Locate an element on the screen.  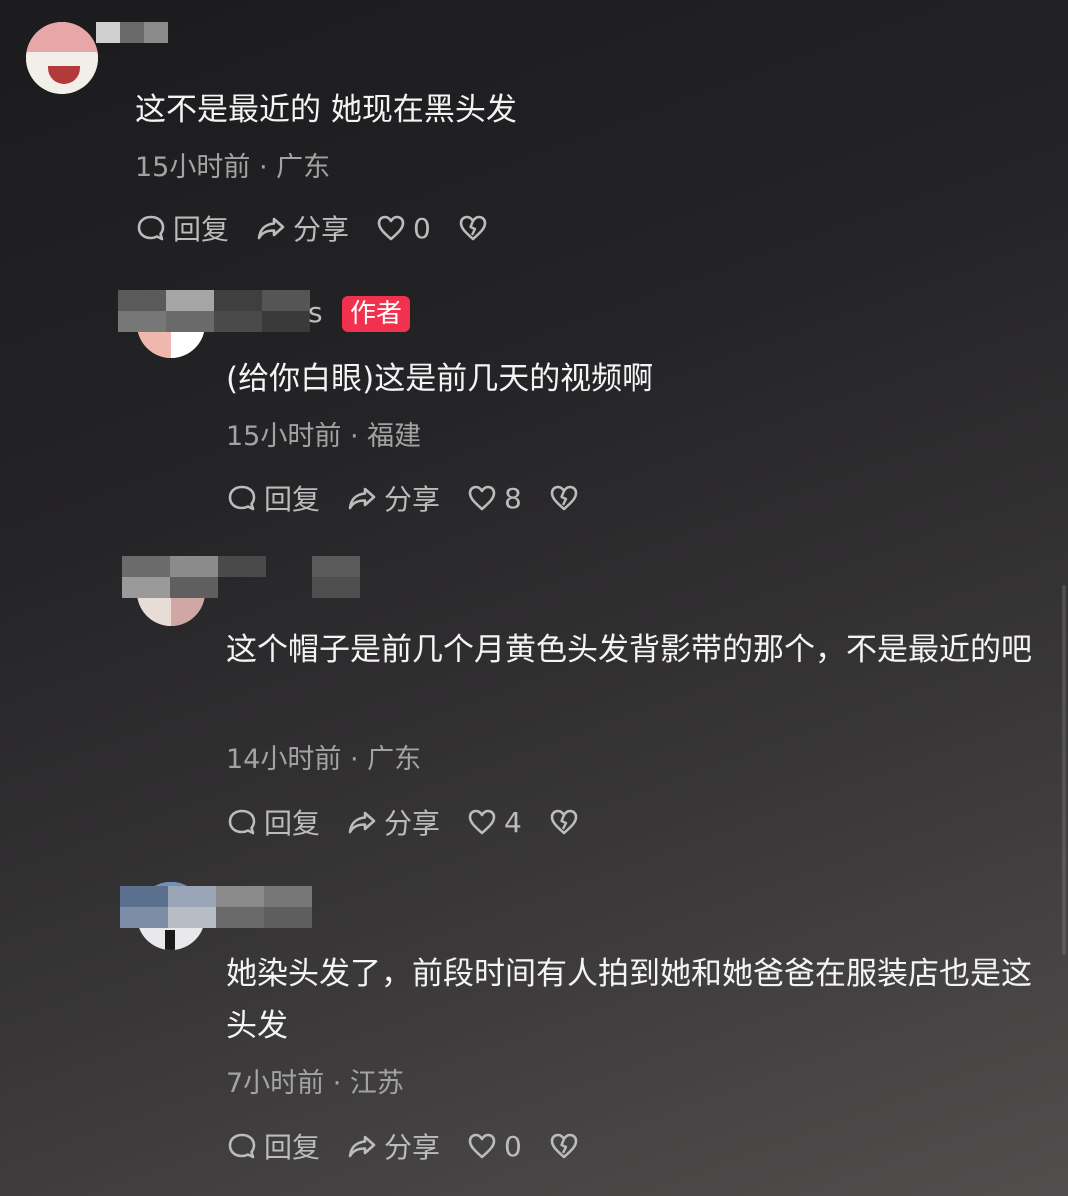
comment-actions: 回复 分享 4 is located at coordinates (419, 822).